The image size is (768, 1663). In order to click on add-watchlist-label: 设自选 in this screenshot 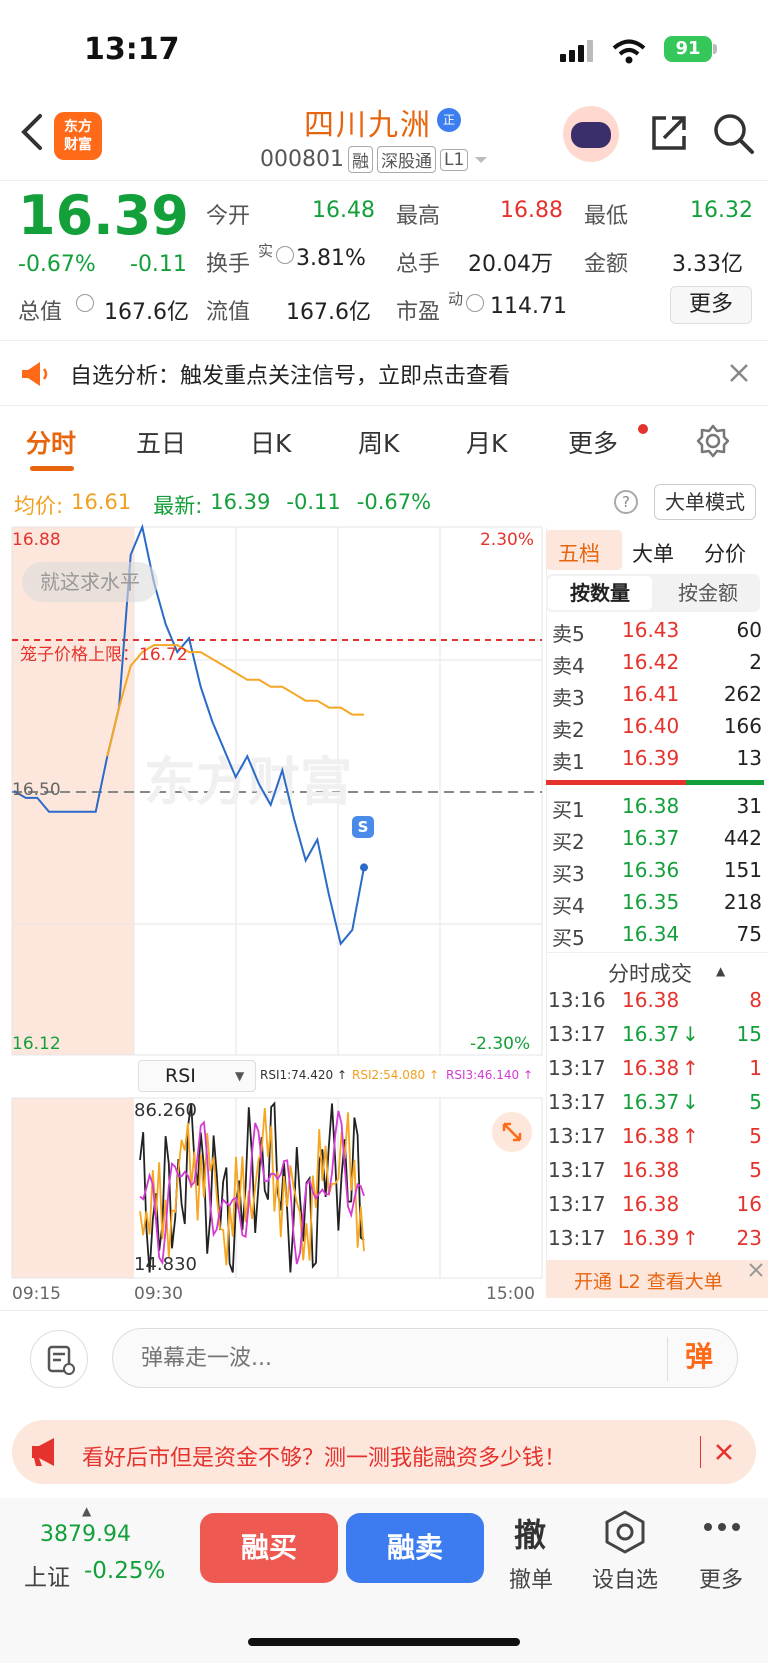, I will do `click(625, 1578)`.